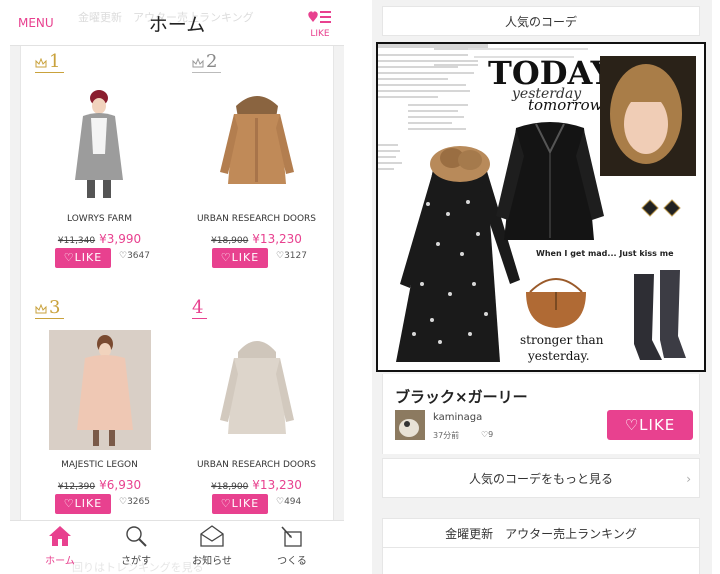 The width and height of the screenshot is (720, 574). I want to click on ranking-item: 1 LOWRYS FARM ¥11,340 ¥3,990 ♡LIKE ♡3647, so click(99, 166).